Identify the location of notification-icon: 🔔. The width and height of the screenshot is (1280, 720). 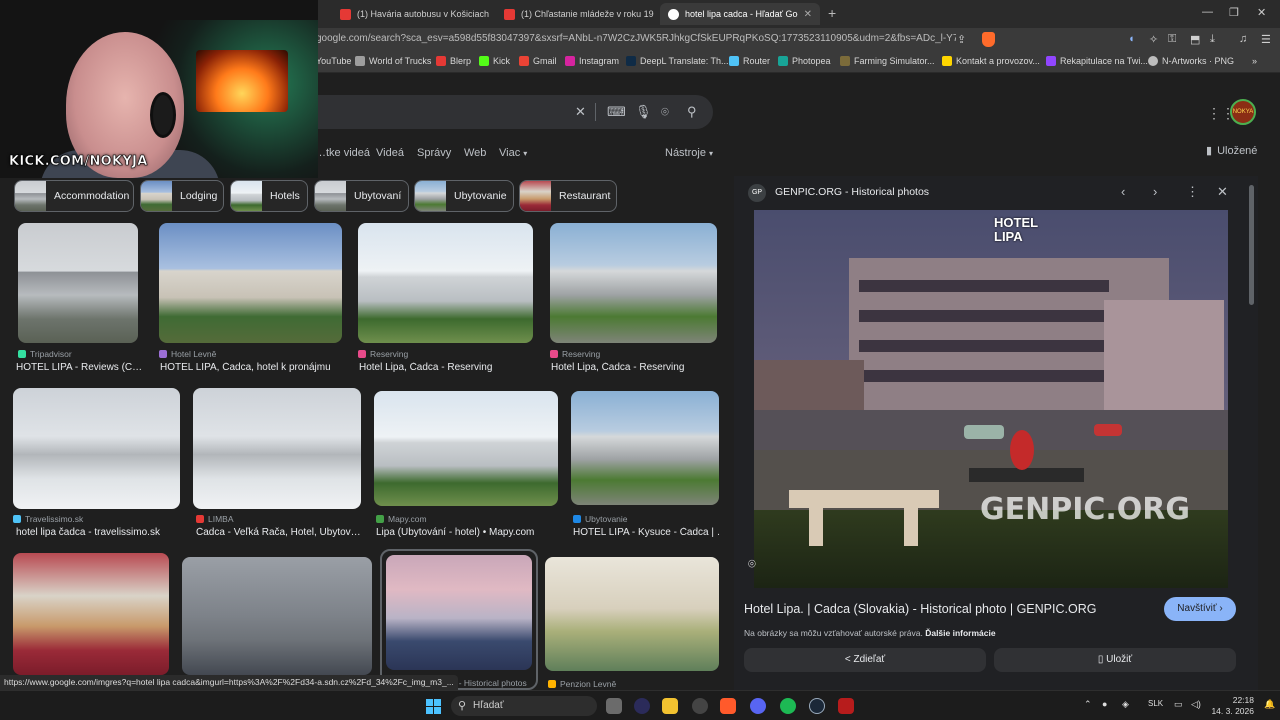
(1269, 704).